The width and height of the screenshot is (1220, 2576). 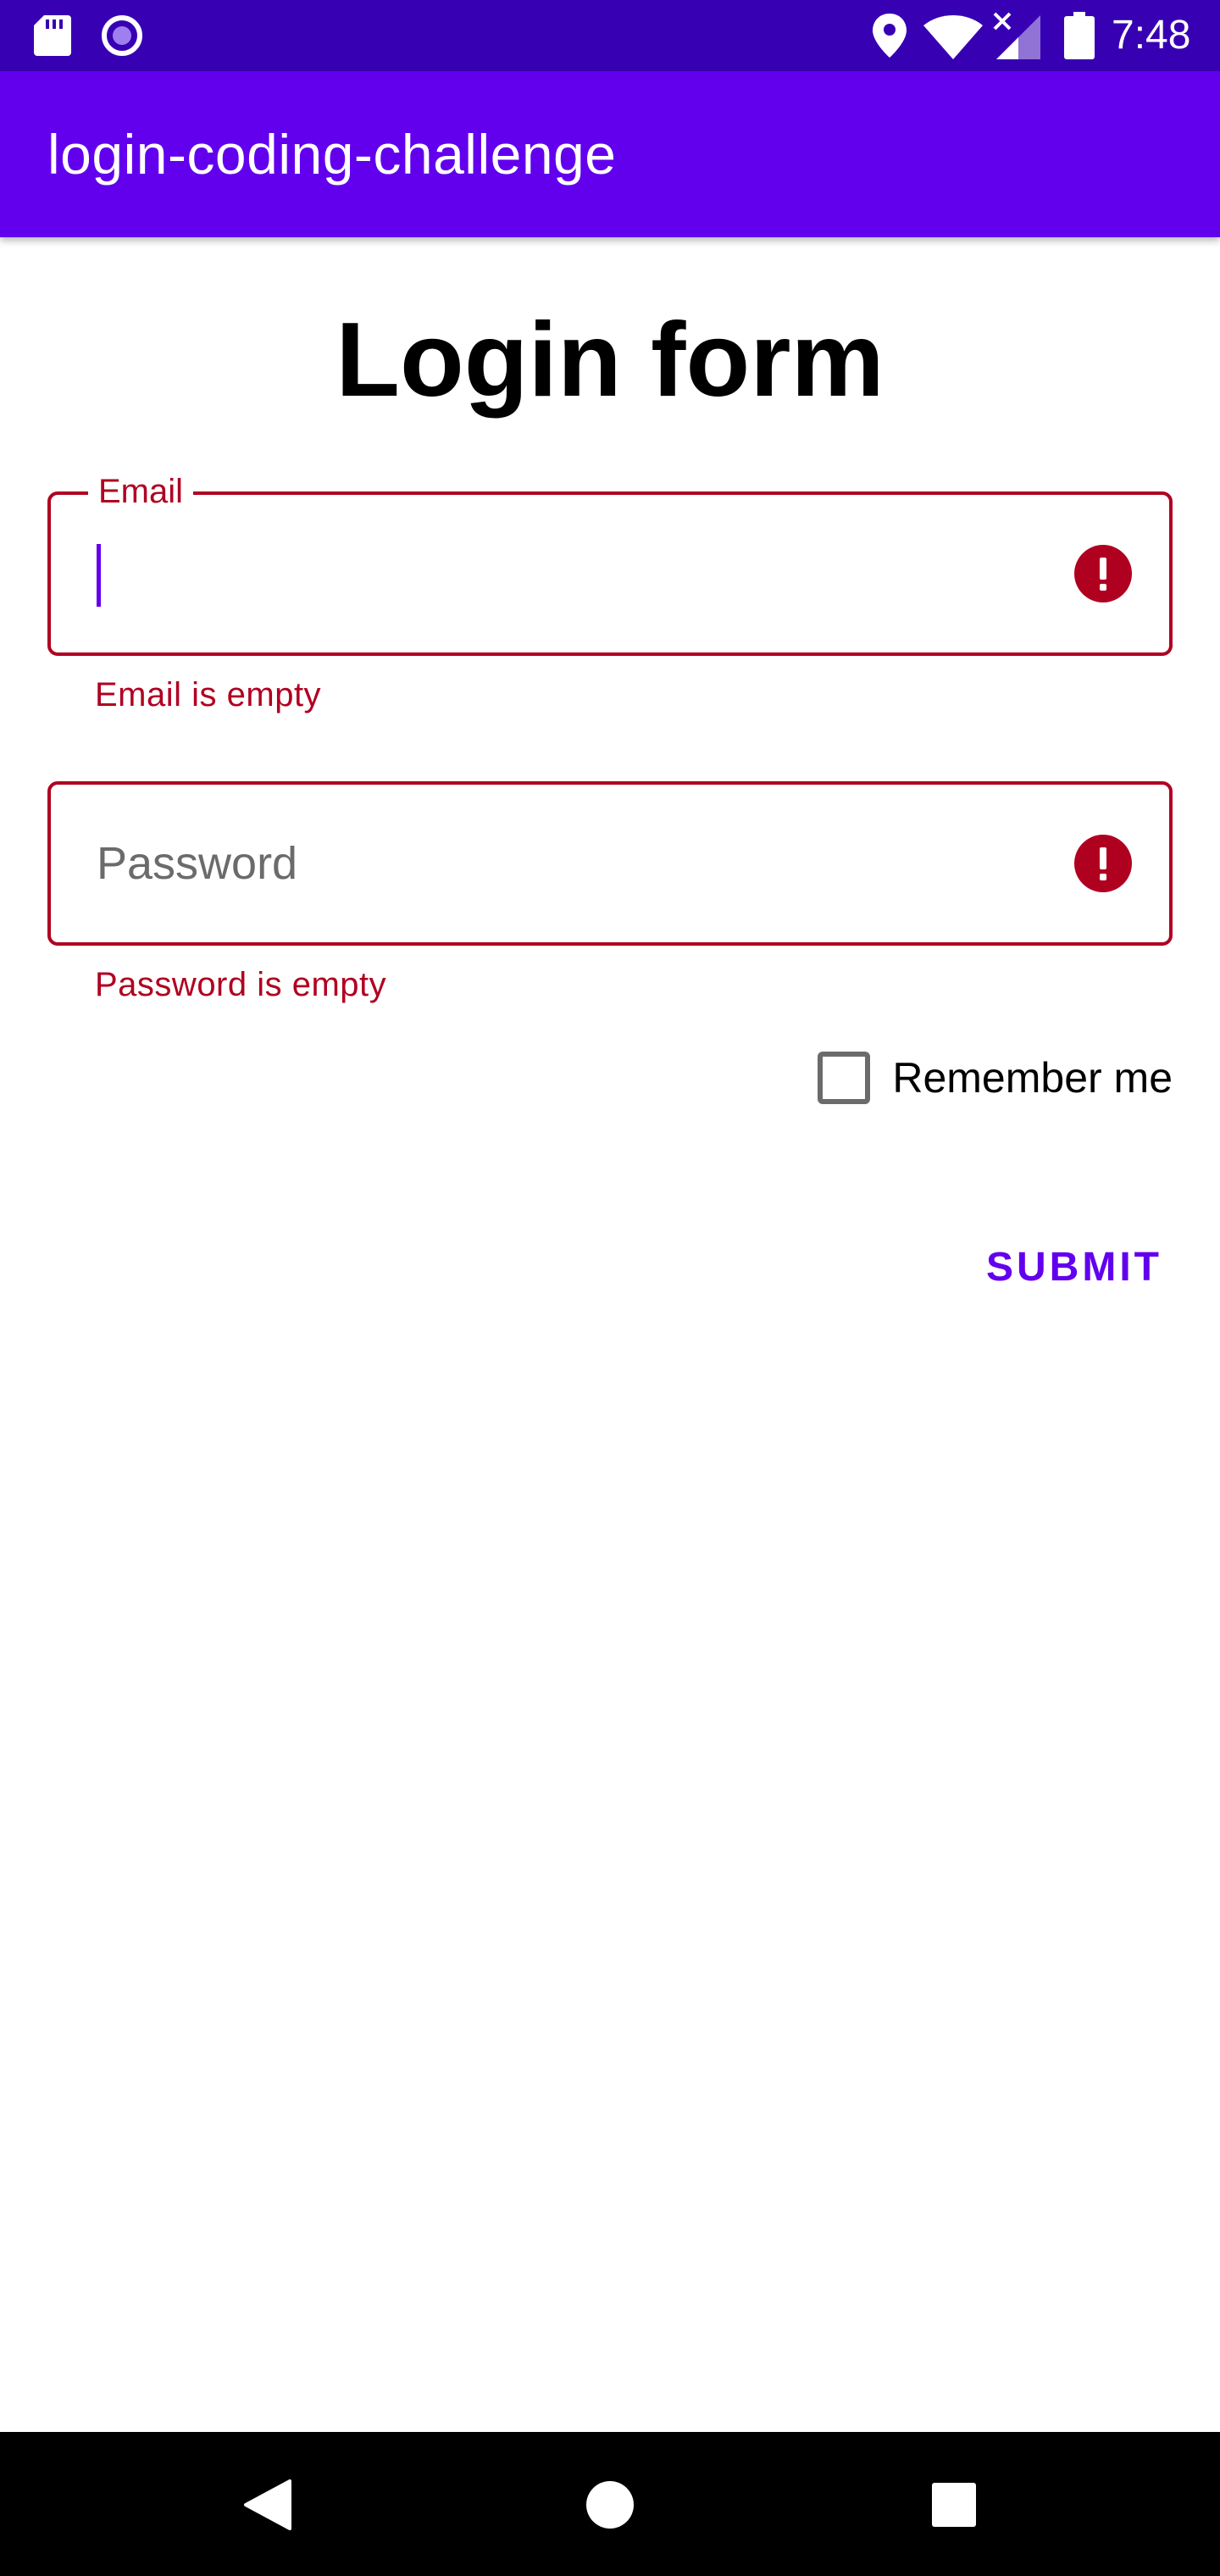 What do you see at coordinates (241, 984) in the screenshot?
I see `password-error-text: Password is empty` at bounding box center [241, 984].